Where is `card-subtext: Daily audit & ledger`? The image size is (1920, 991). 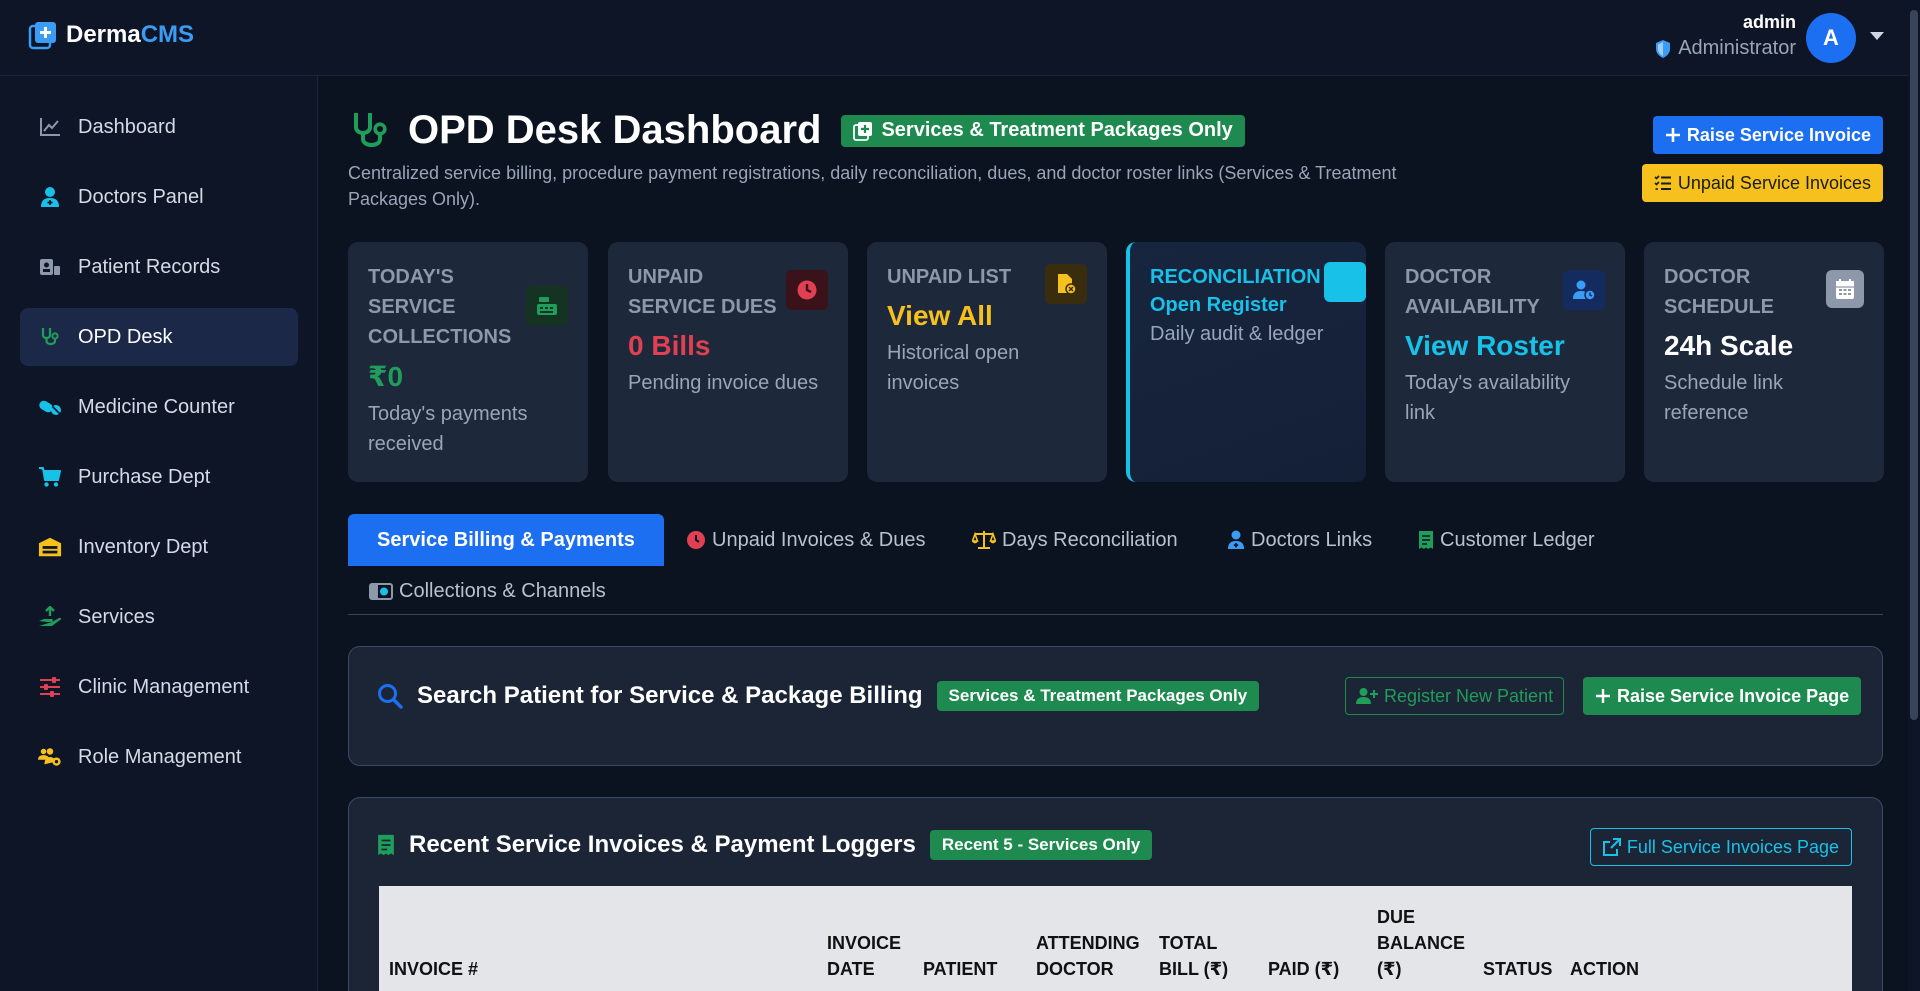
card-subtext: Daily audit & ledger is located at coordinates (1237, 334).